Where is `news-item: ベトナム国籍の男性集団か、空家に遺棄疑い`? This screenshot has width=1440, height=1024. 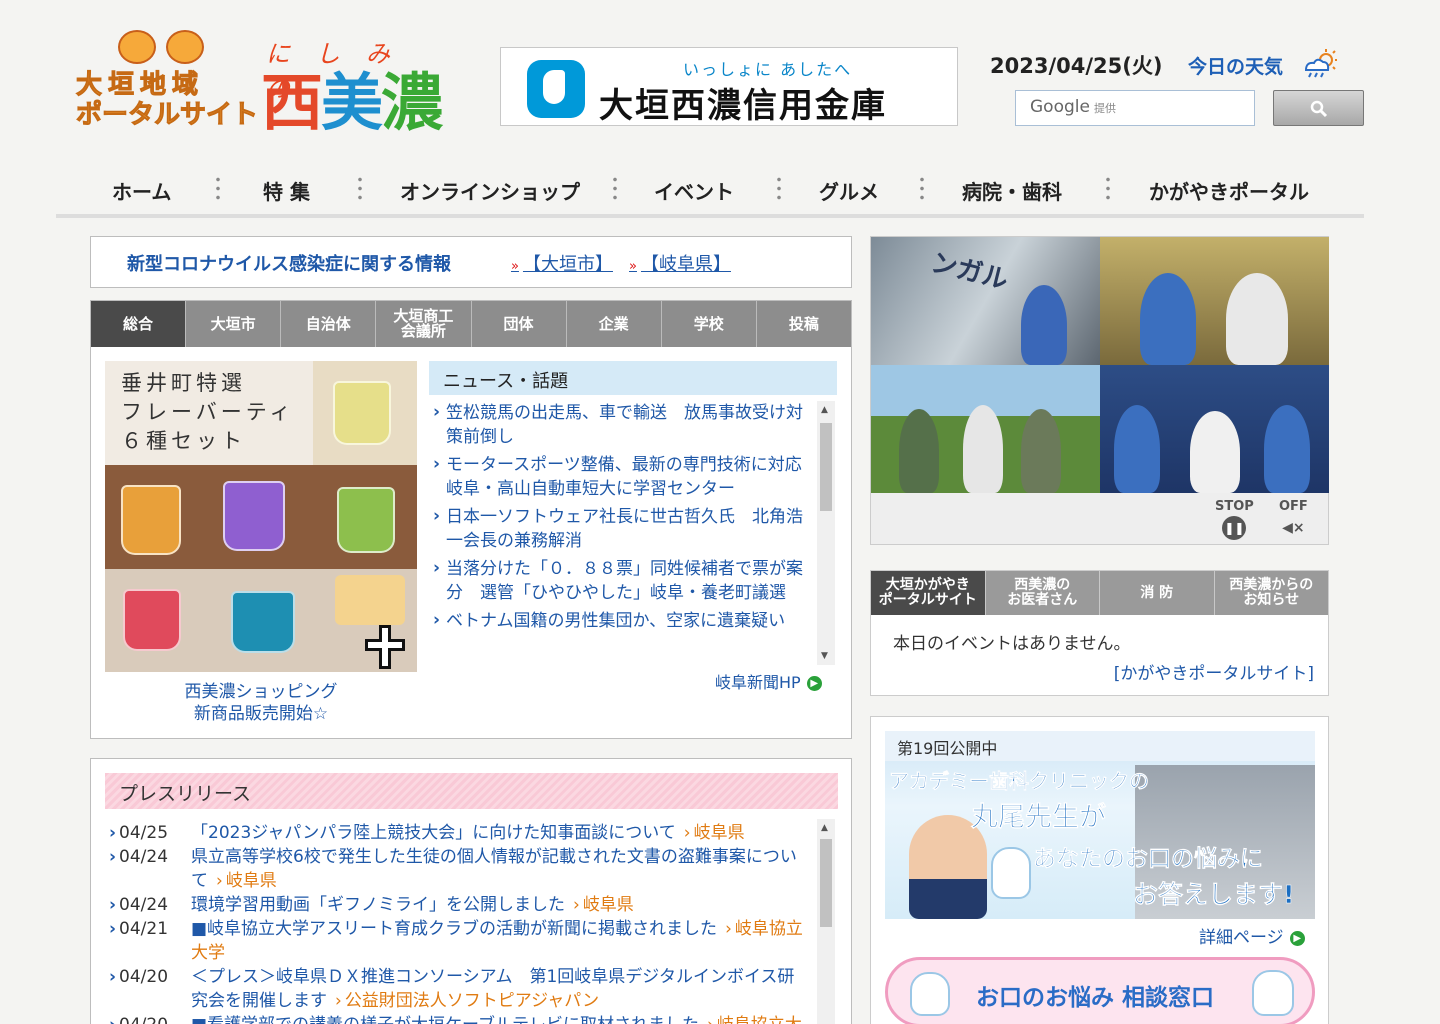 news-item: ベトナム国籍の男性集団か、空家に遺棄疑い is located at coordinates (619, 620).